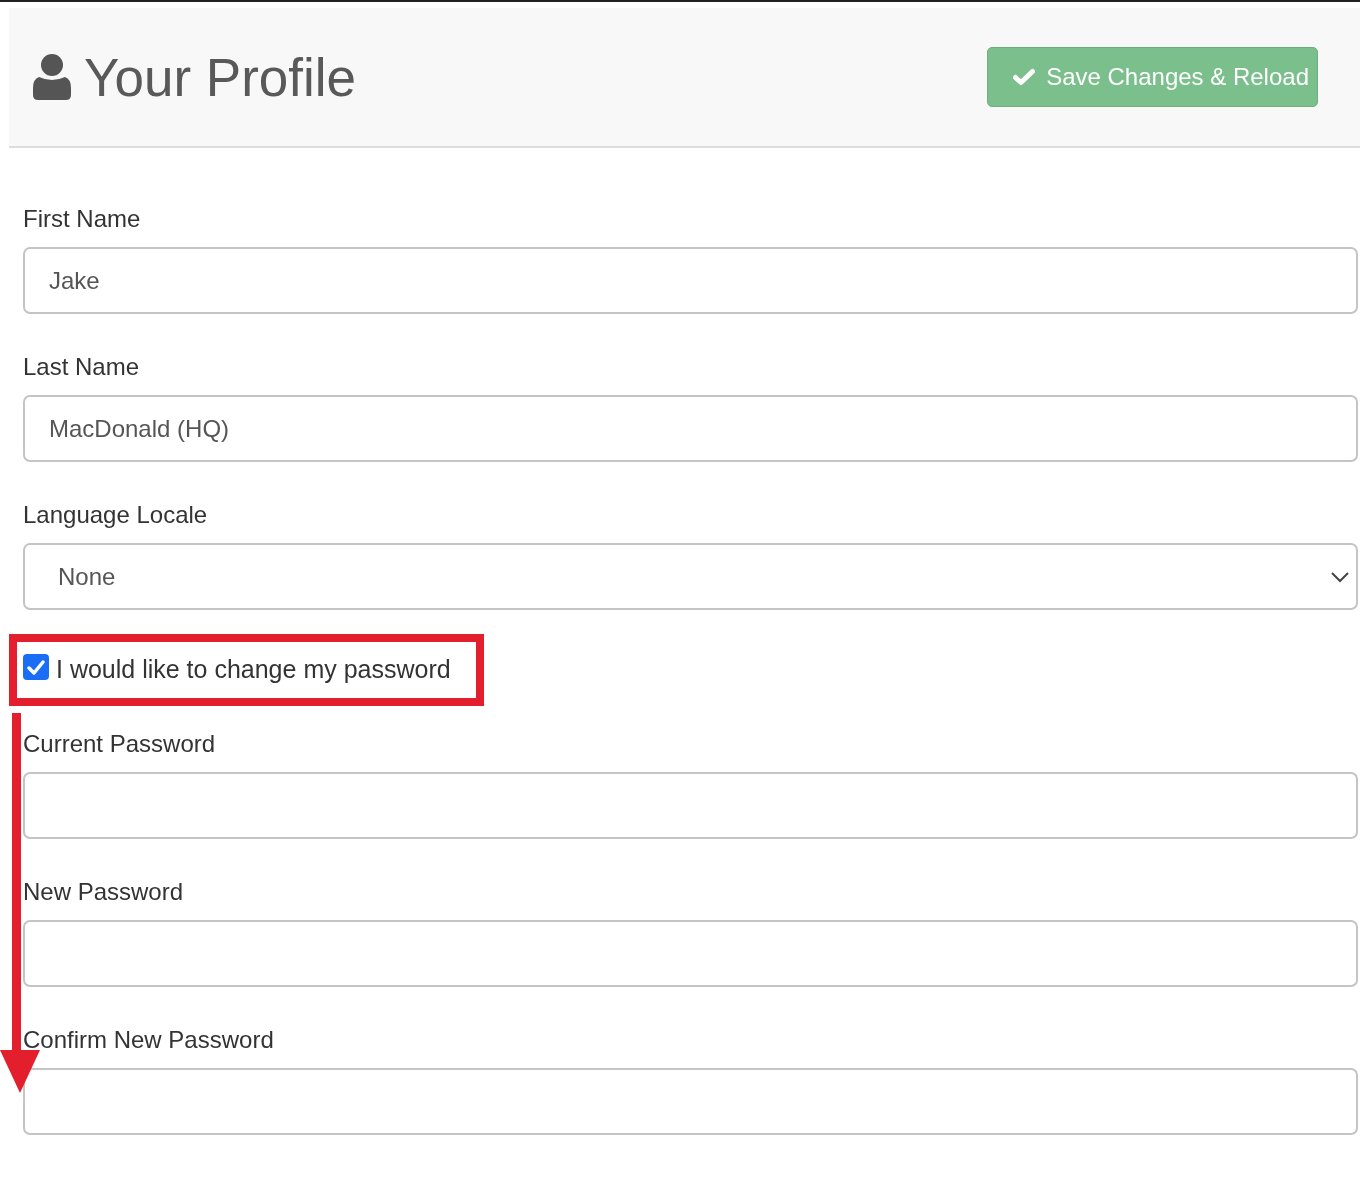 The height and width of the screenshot is (1200, 1360). Describe the element at coordinates (690, 576) in the screenshot. I see `locale-select: None` at that location.